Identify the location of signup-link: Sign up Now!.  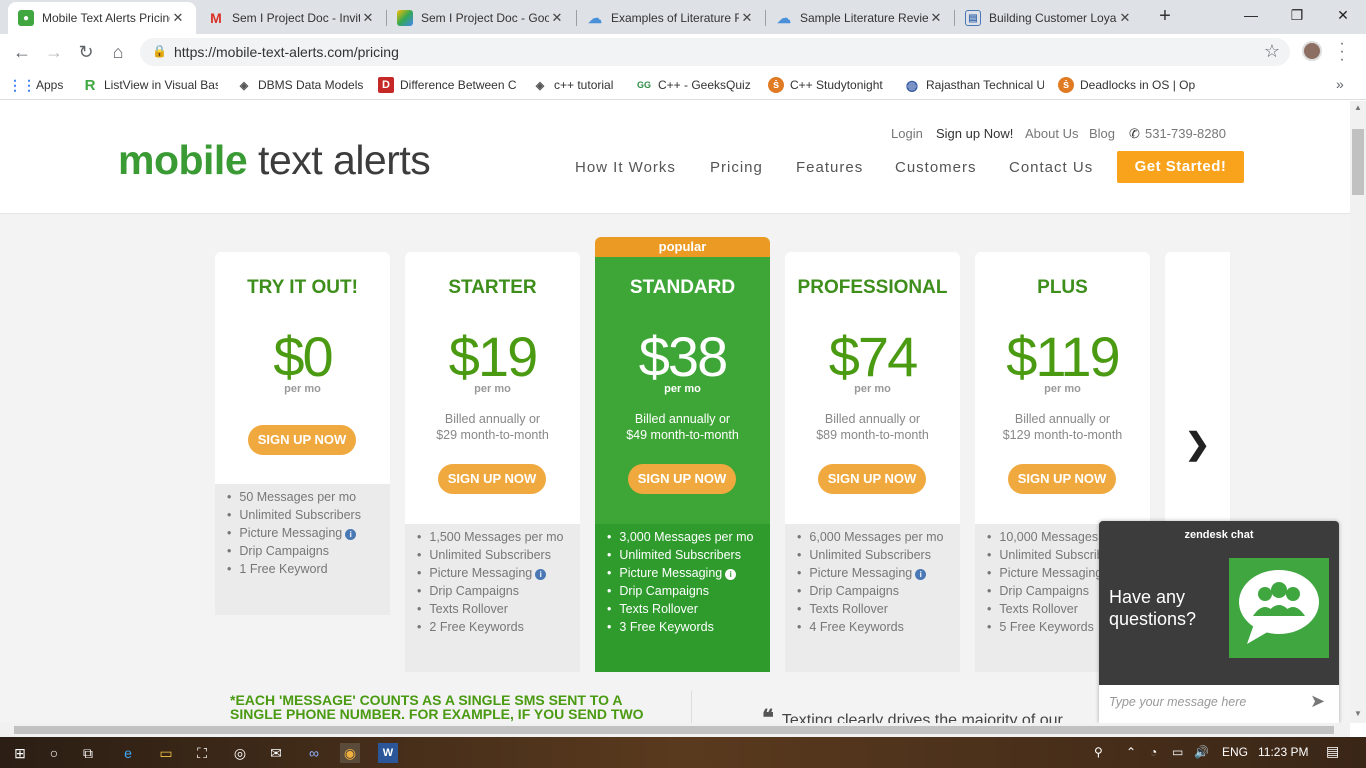
(974, 133).